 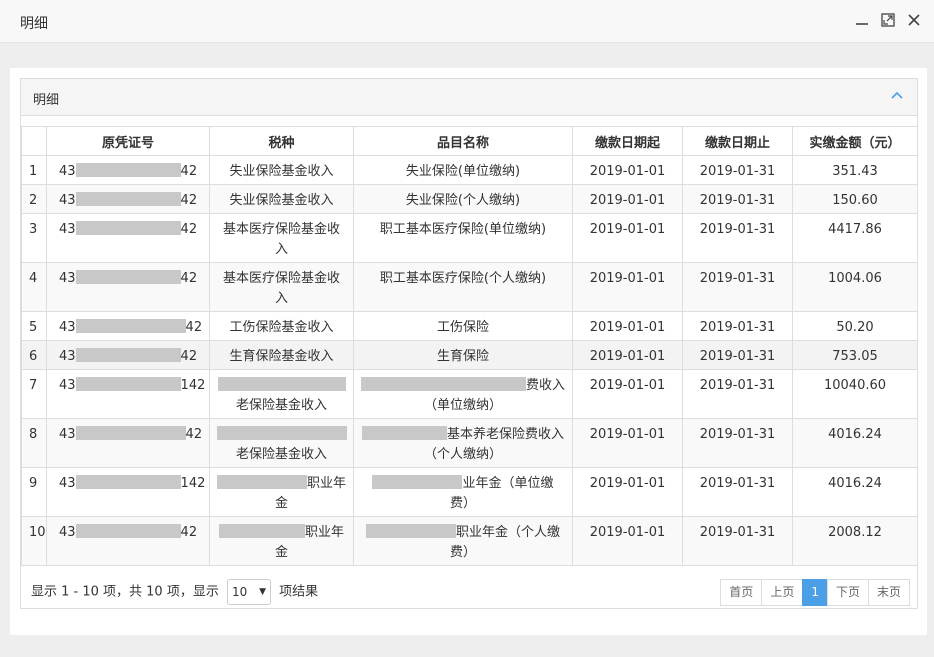 What do you see at coordinates (462, 405) in the screenshot?
I see `item-name-line2: （单位缴纳）` at bounding box center [462, 405].